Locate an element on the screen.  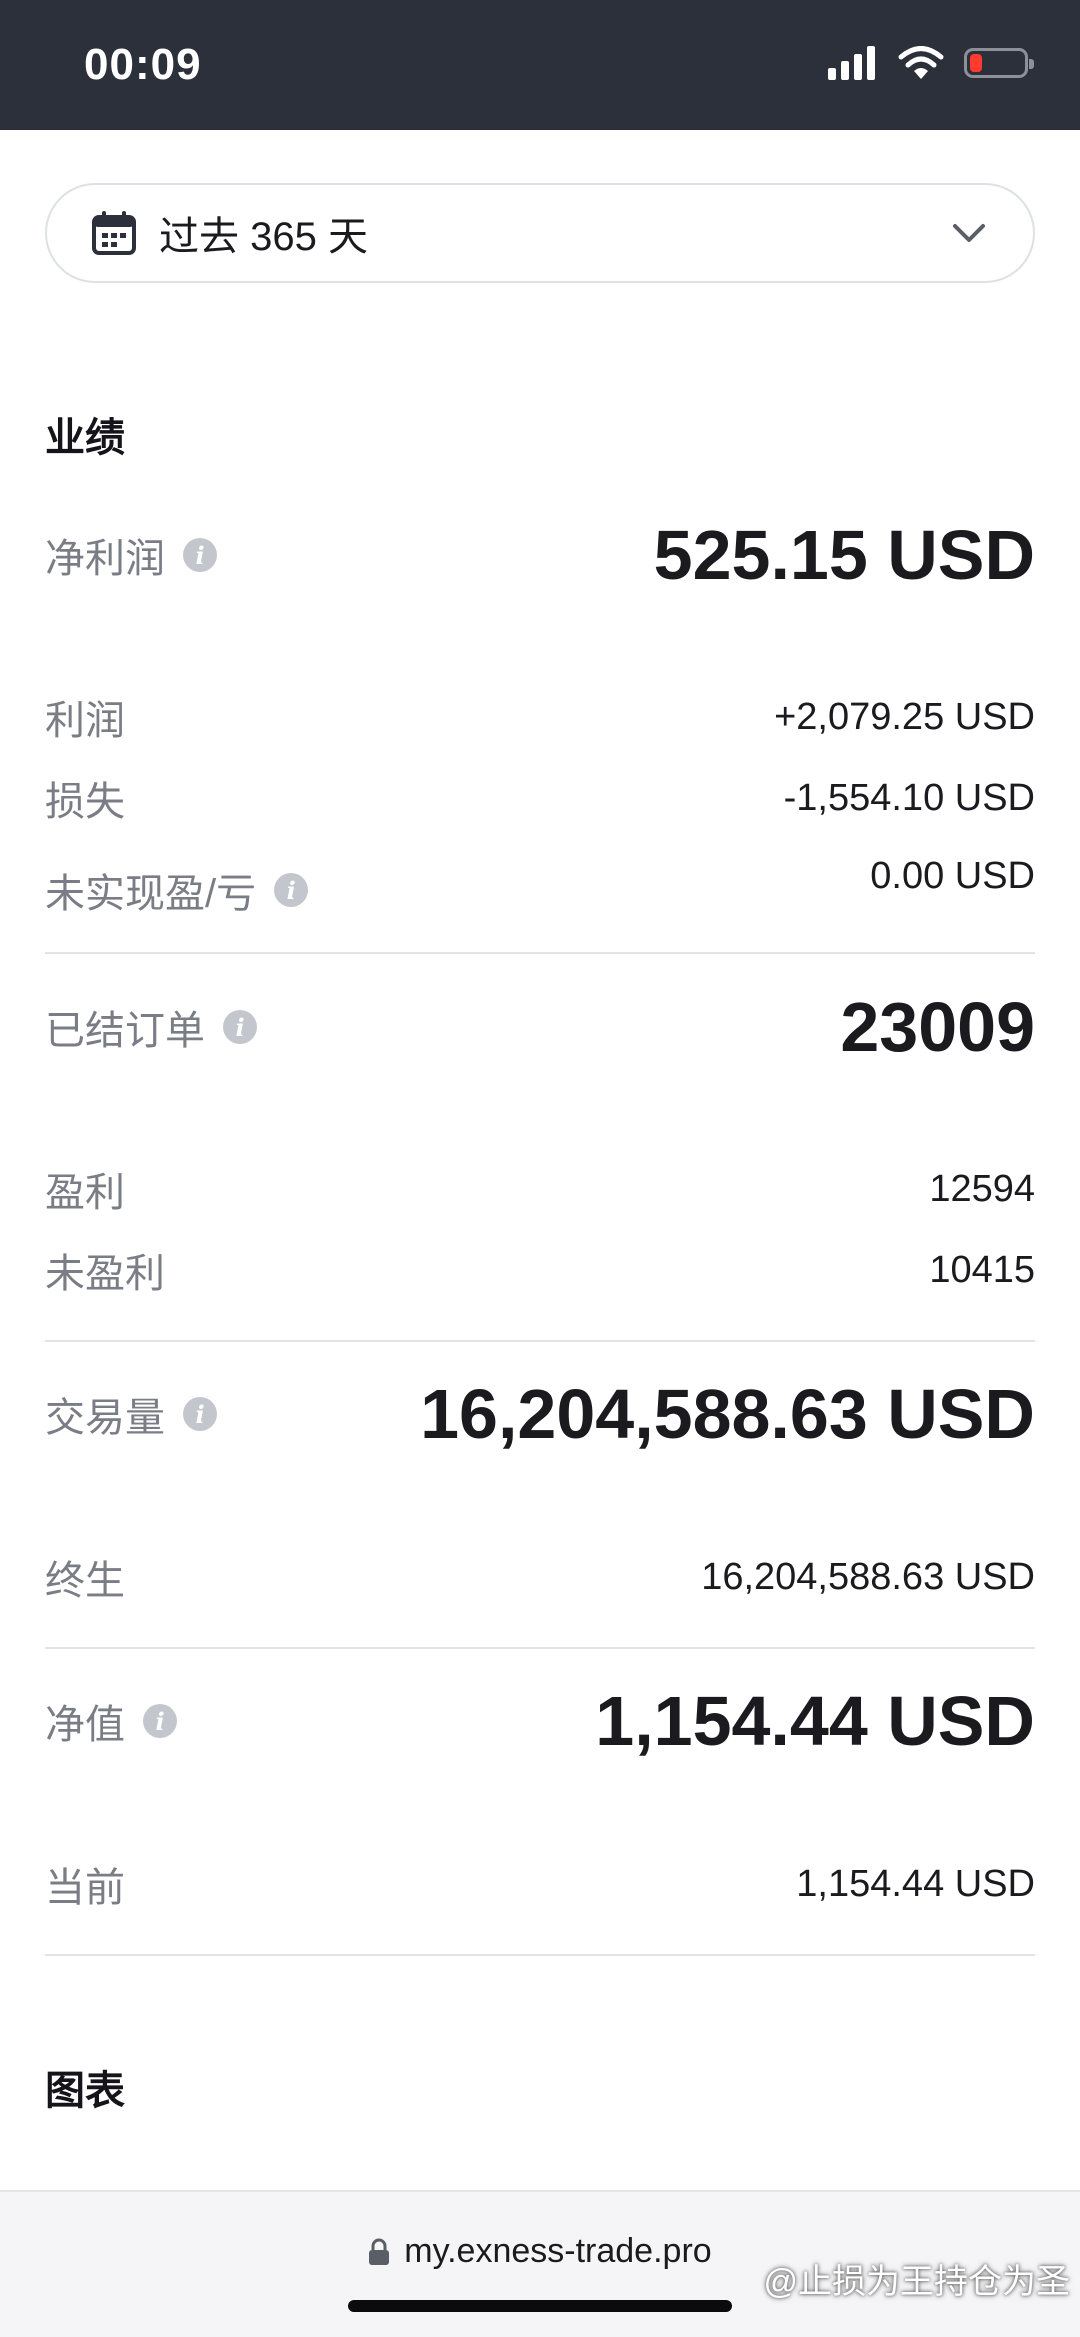
battery-level is located at coordinates (976, 63).